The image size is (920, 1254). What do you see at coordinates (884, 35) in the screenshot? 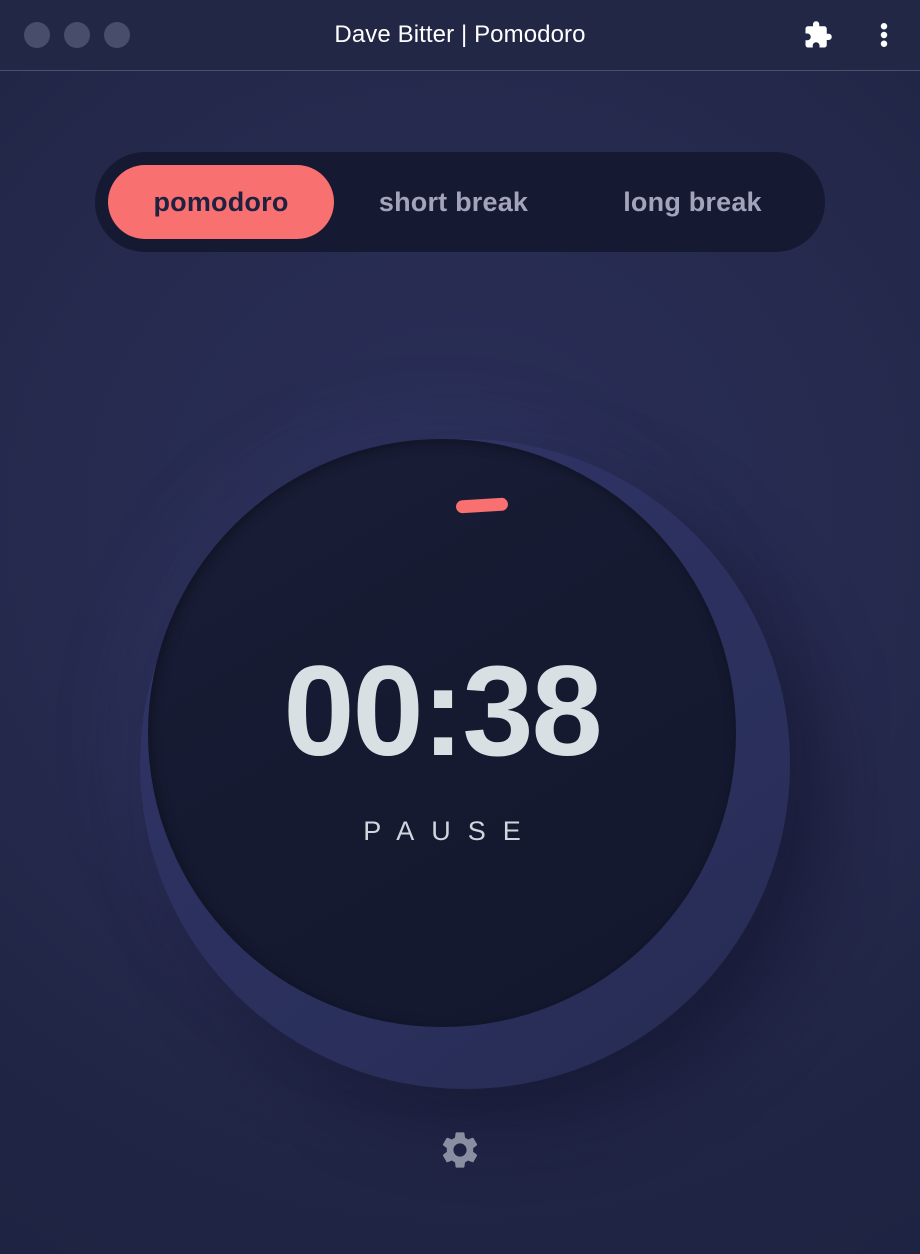
I see `kebab-menu-icon` at bounding box center [884, 35].